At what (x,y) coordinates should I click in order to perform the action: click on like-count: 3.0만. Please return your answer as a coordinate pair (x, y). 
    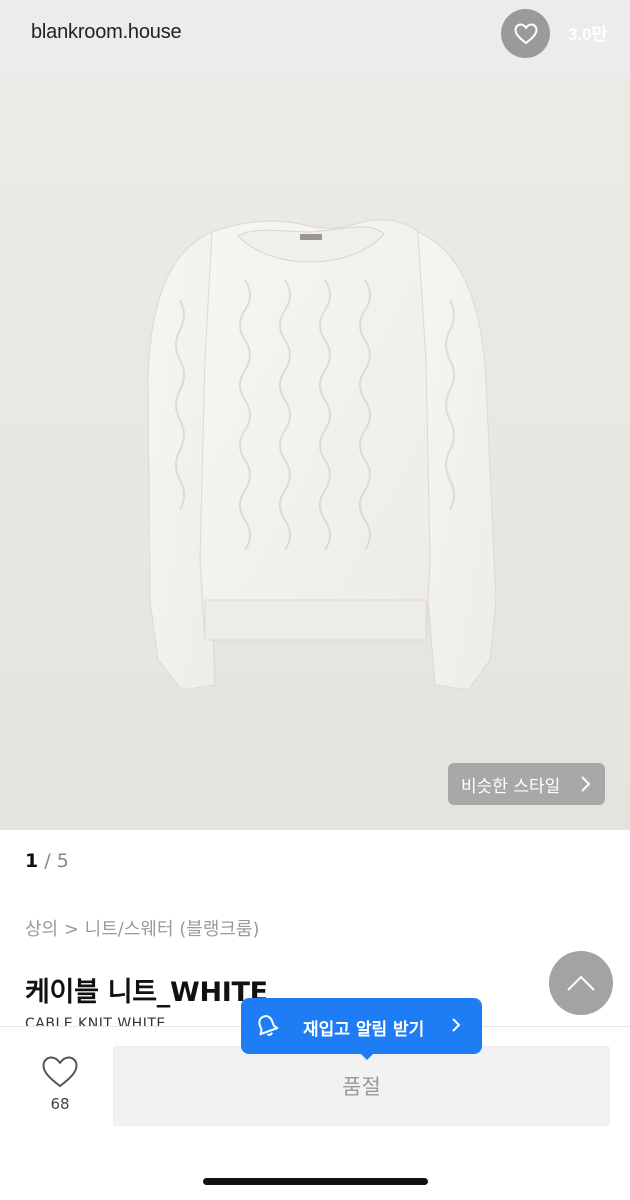
    Looking at the image, I should click on (588, 34).